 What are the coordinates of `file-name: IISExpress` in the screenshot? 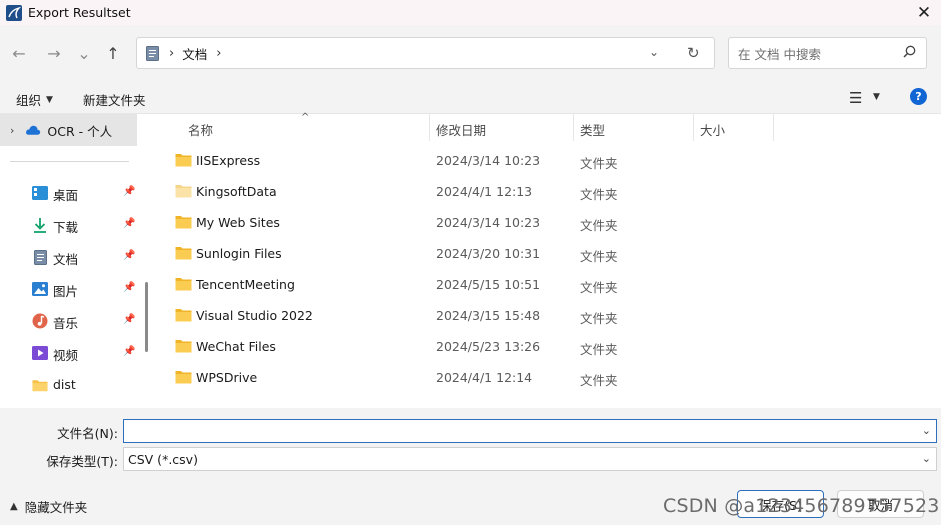 It's located at (228, 160).